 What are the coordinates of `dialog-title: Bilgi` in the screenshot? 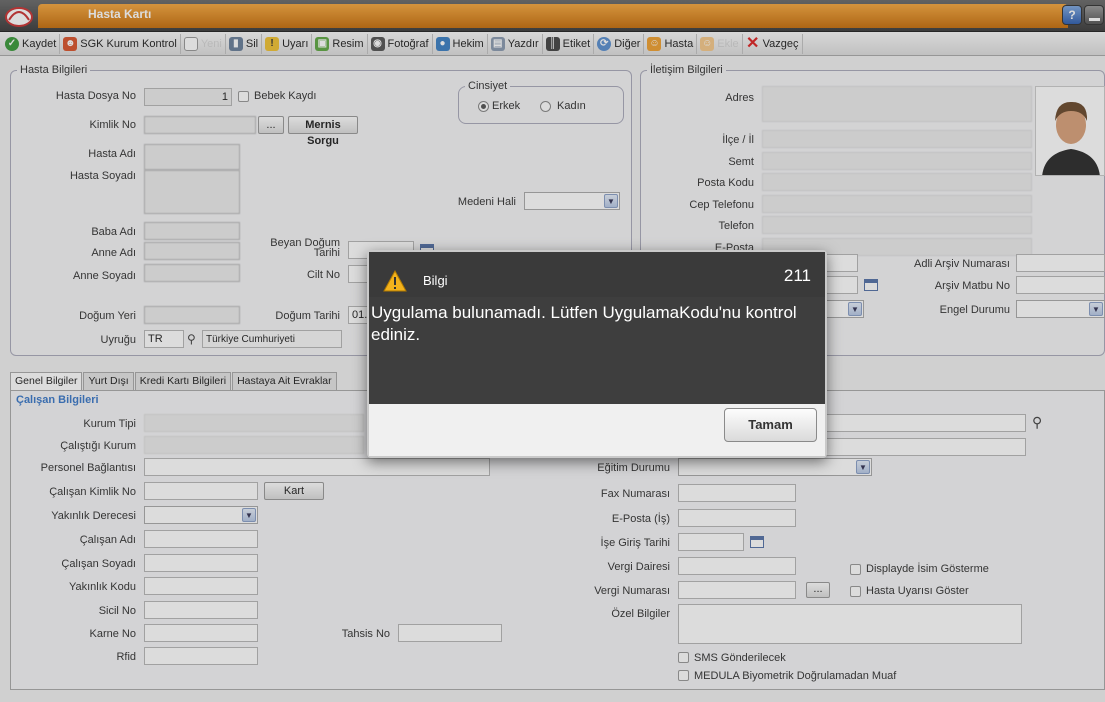 It's located at (435, 280).